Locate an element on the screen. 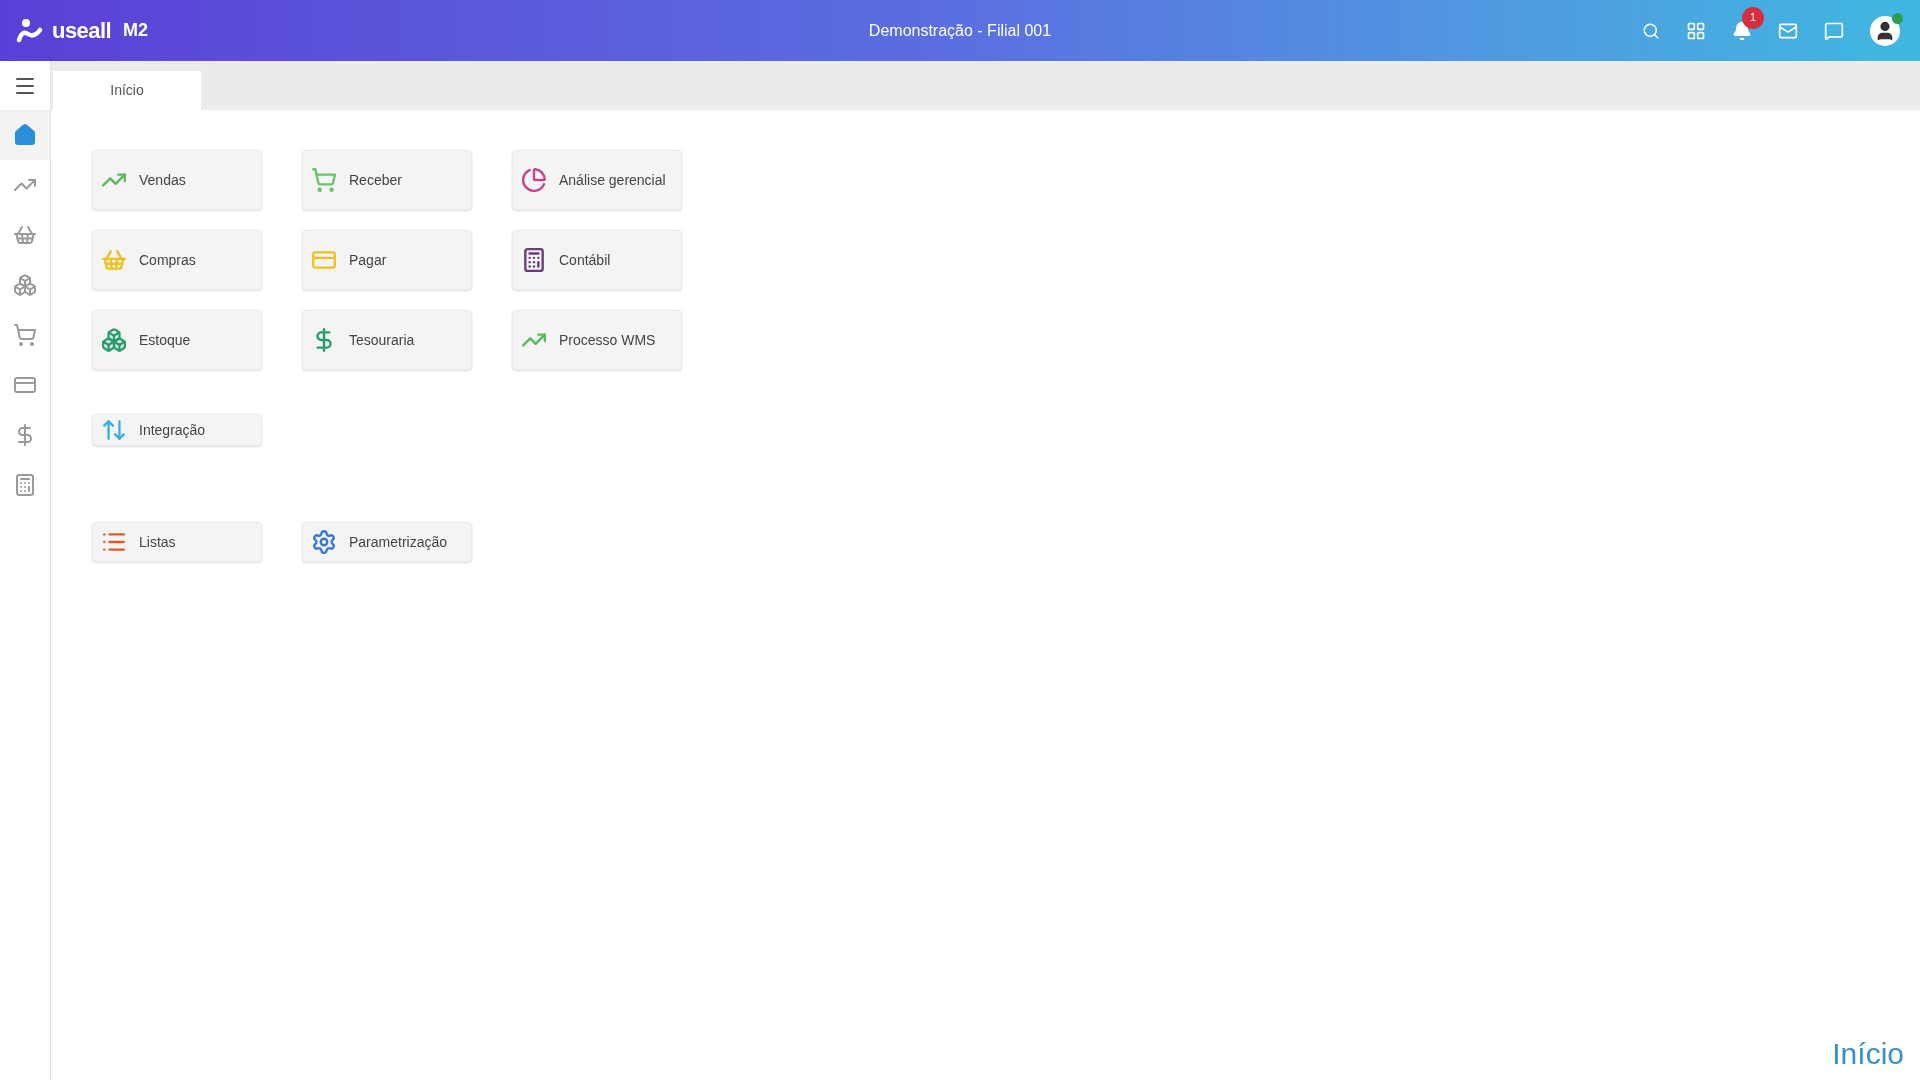 This screenshot has width=1920, height=1080. module-tile: Processo WMS is located at coordinates (597, 340).